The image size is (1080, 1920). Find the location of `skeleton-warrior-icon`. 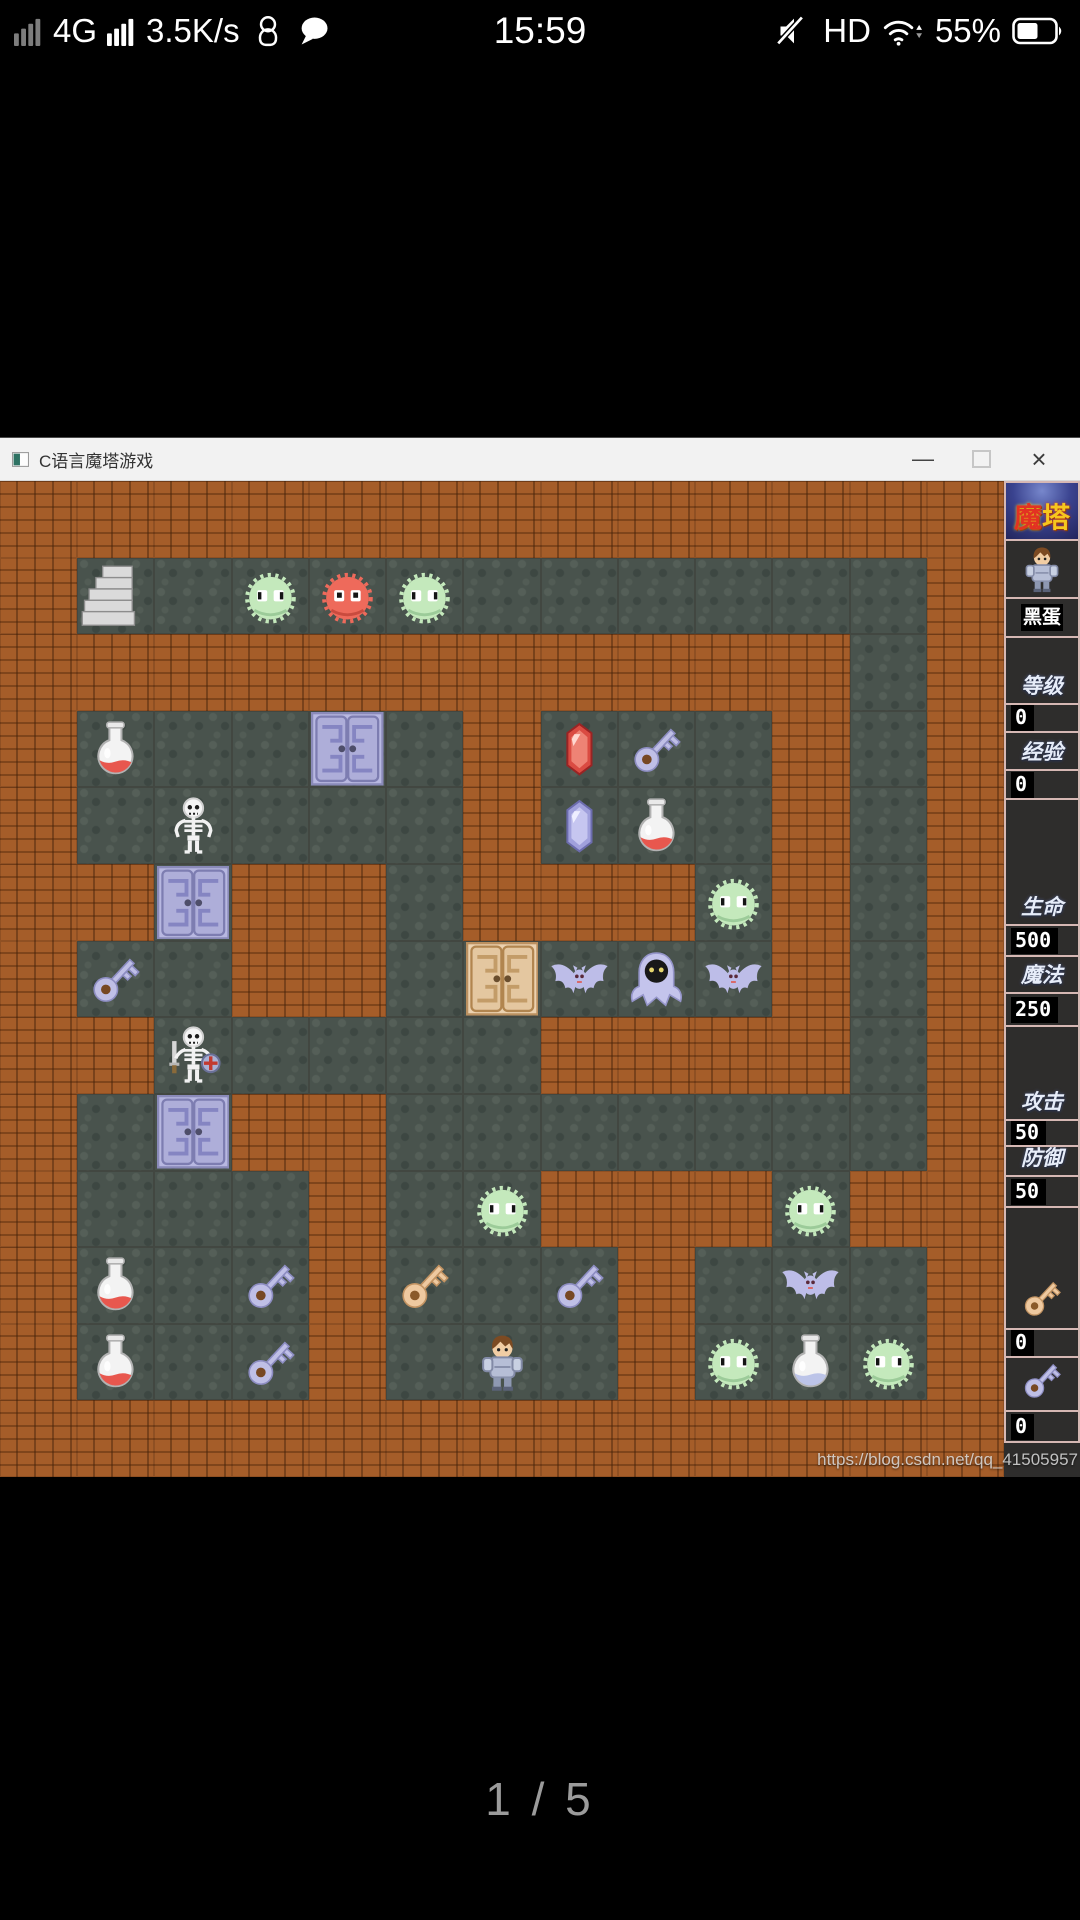

skeleton-warrior-icon is located at coordinates (193, 1055).